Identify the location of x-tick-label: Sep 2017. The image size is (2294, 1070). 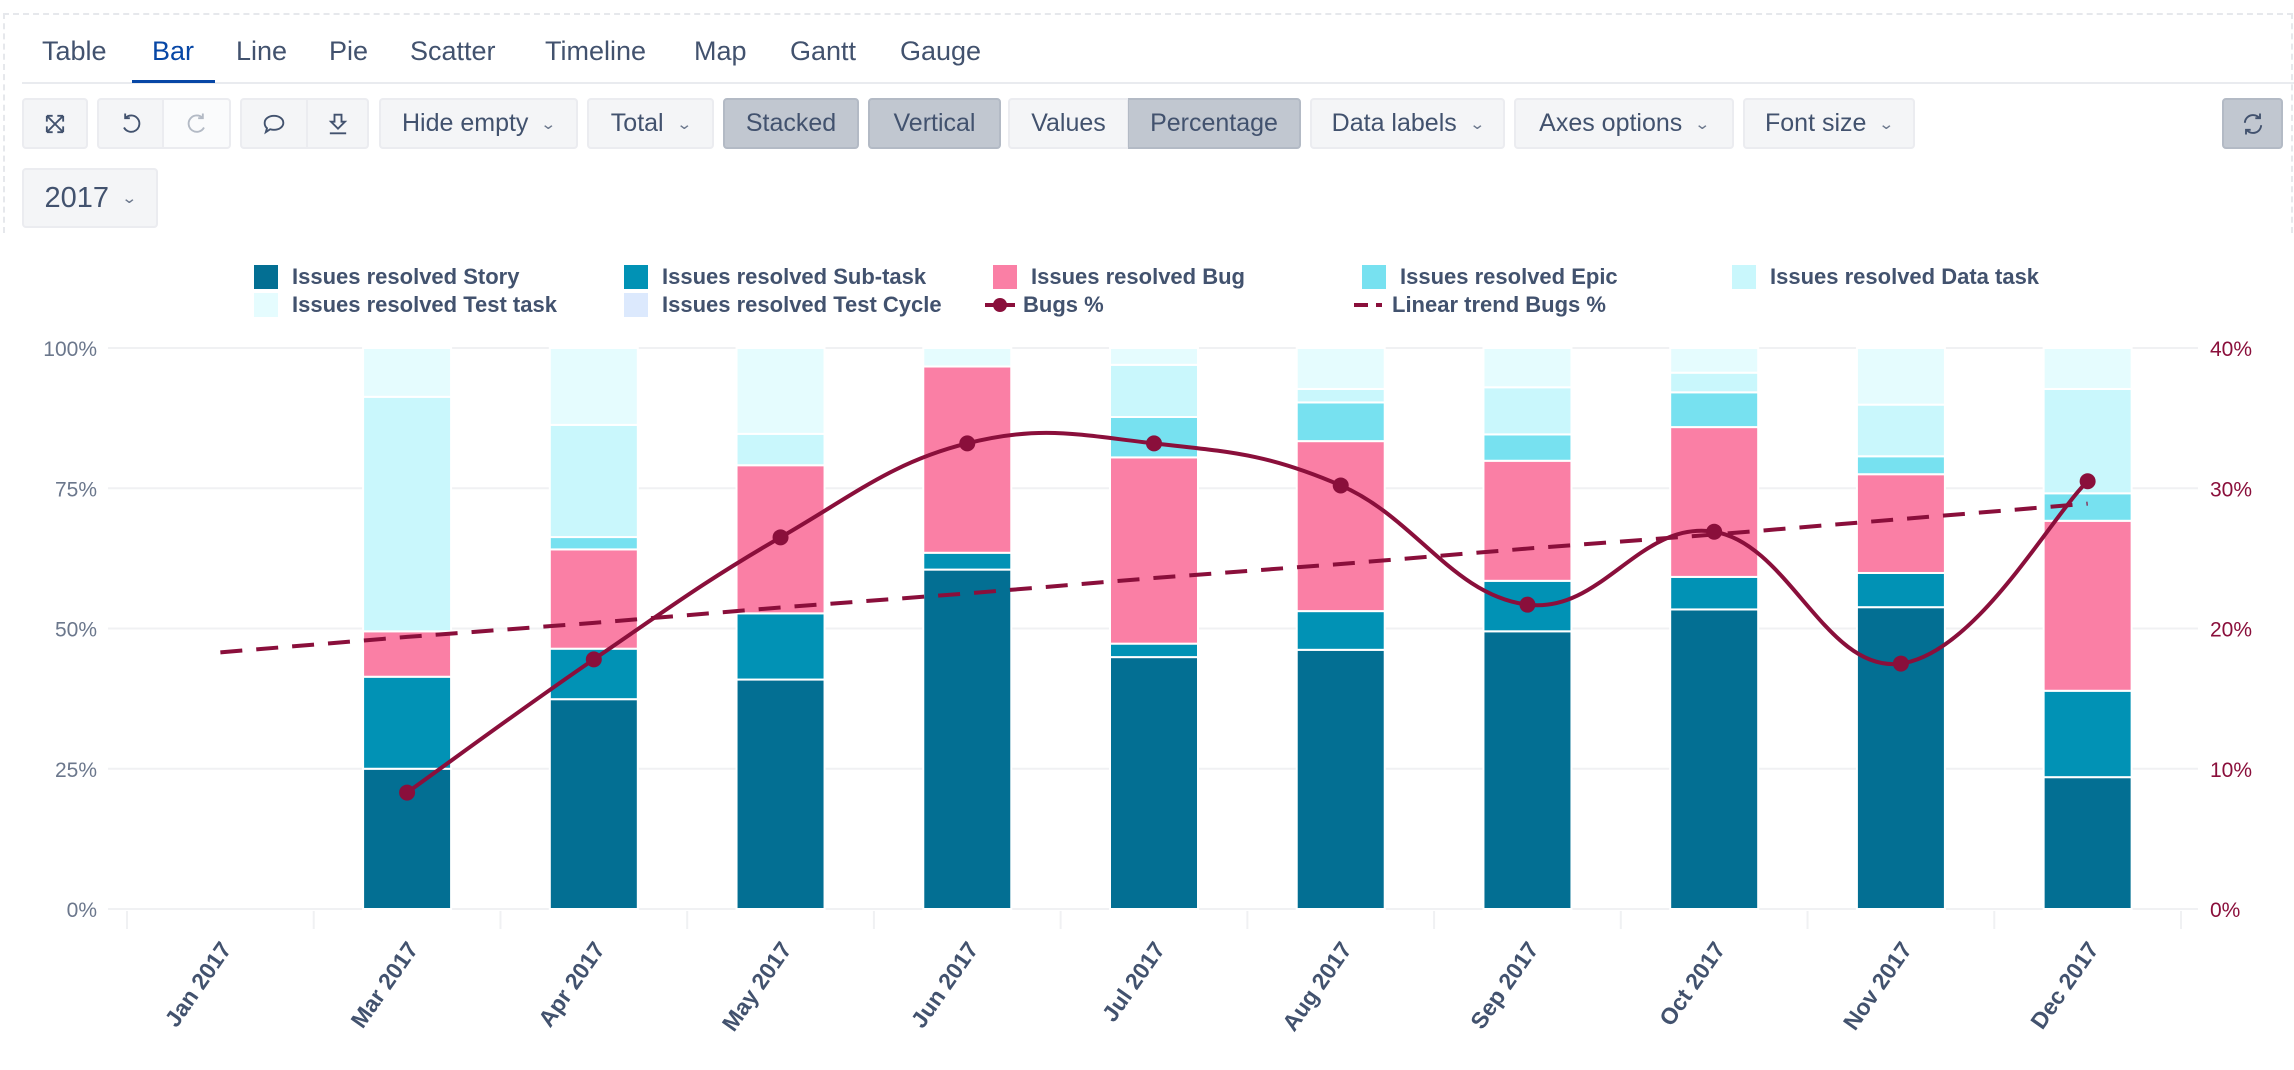
(1504, 985).